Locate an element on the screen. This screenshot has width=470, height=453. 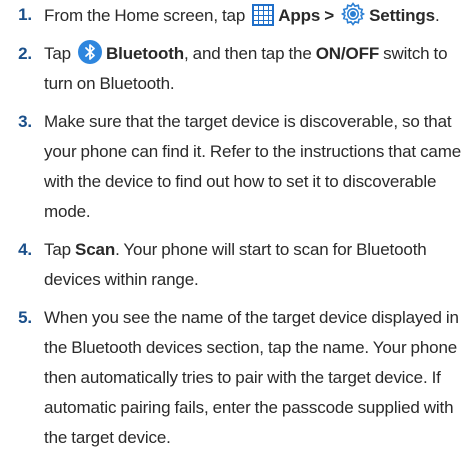
step-bold-text: Settings is located at coordinates (402, 15).